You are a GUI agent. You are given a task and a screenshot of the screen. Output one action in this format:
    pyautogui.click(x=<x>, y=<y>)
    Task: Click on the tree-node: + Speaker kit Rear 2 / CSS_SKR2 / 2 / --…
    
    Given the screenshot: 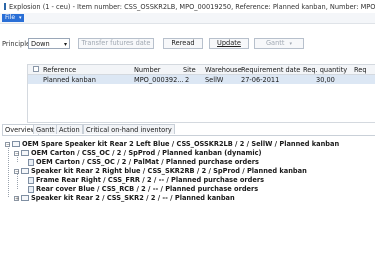 What is the action you would take?
    pyautogui.click(x=124, y=198)
    